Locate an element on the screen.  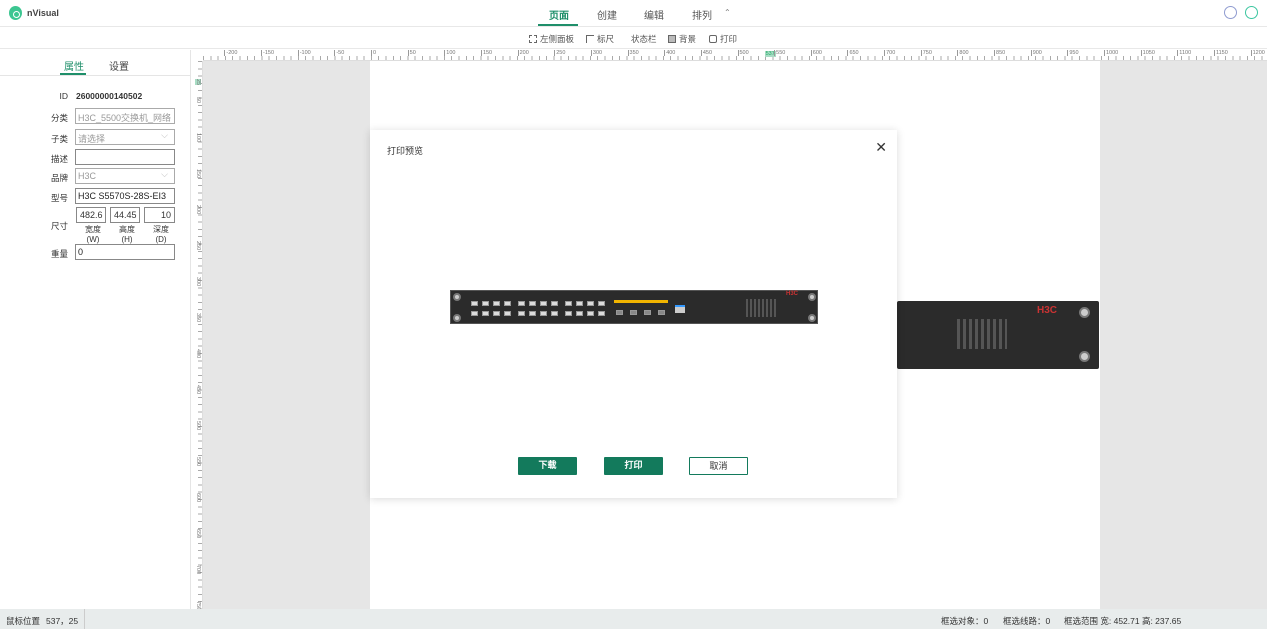
download-button: 下载 is located at coordinates (547, 466).